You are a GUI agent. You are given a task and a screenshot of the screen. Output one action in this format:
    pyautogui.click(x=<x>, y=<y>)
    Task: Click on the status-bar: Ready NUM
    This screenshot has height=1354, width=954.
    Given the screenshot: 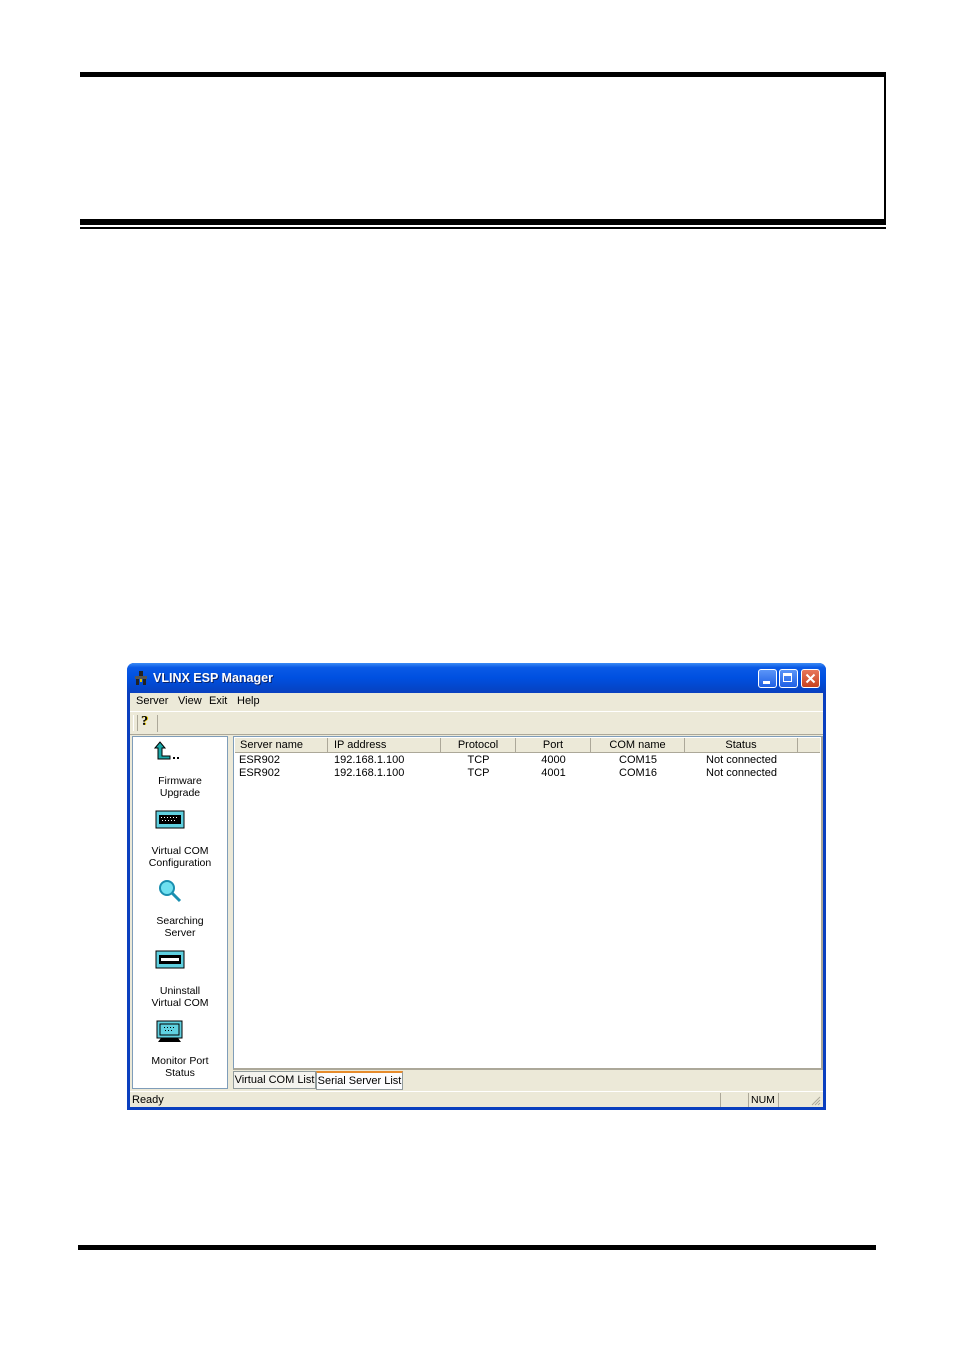 What is the action you would take?
    pyautogui.click(x=476, y=1099)
    